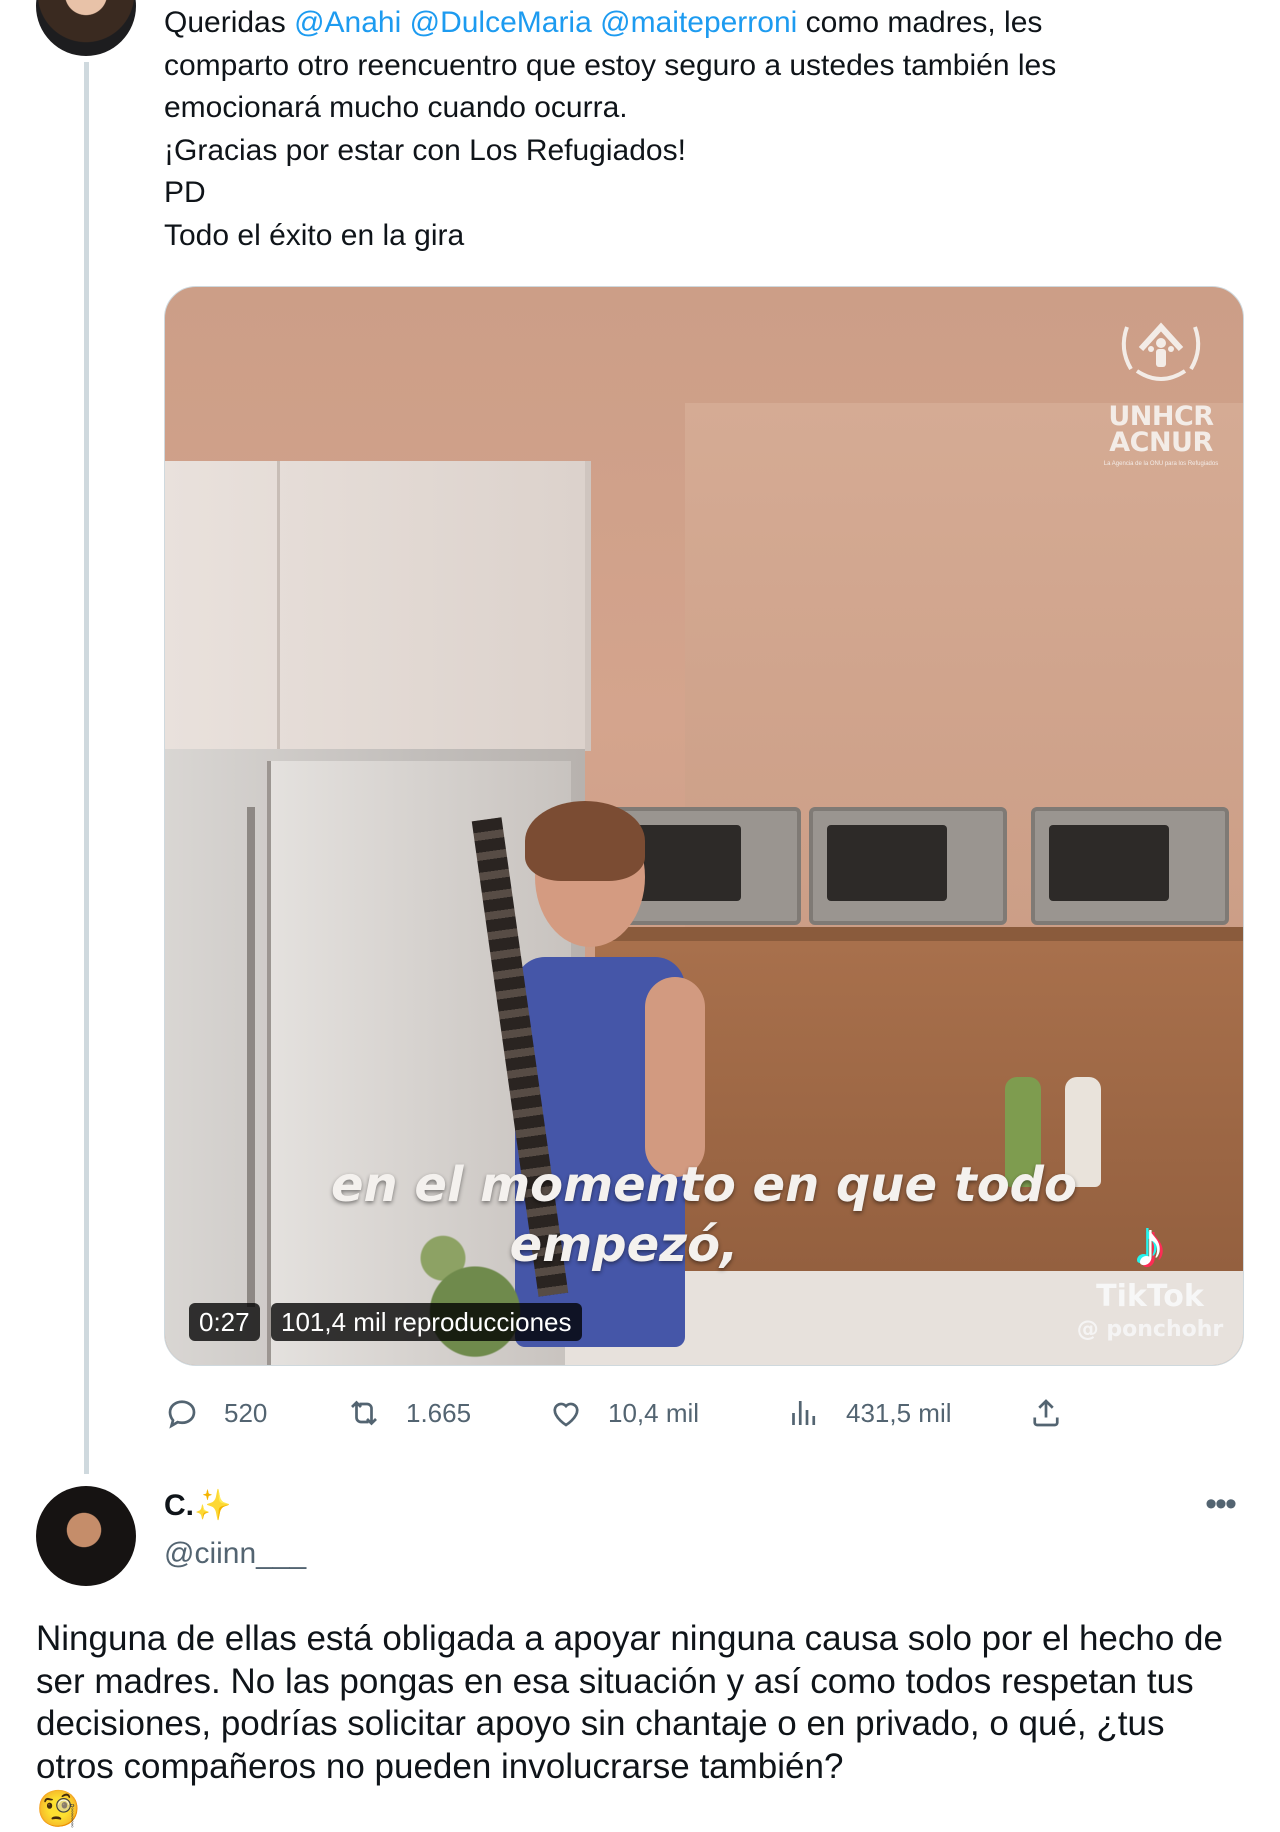 This screenshot has height=1832, width=1280. Describe the element at coordinates (899, 1412) in the screenshot. I see `views-count: 431,5 mil` at that location.